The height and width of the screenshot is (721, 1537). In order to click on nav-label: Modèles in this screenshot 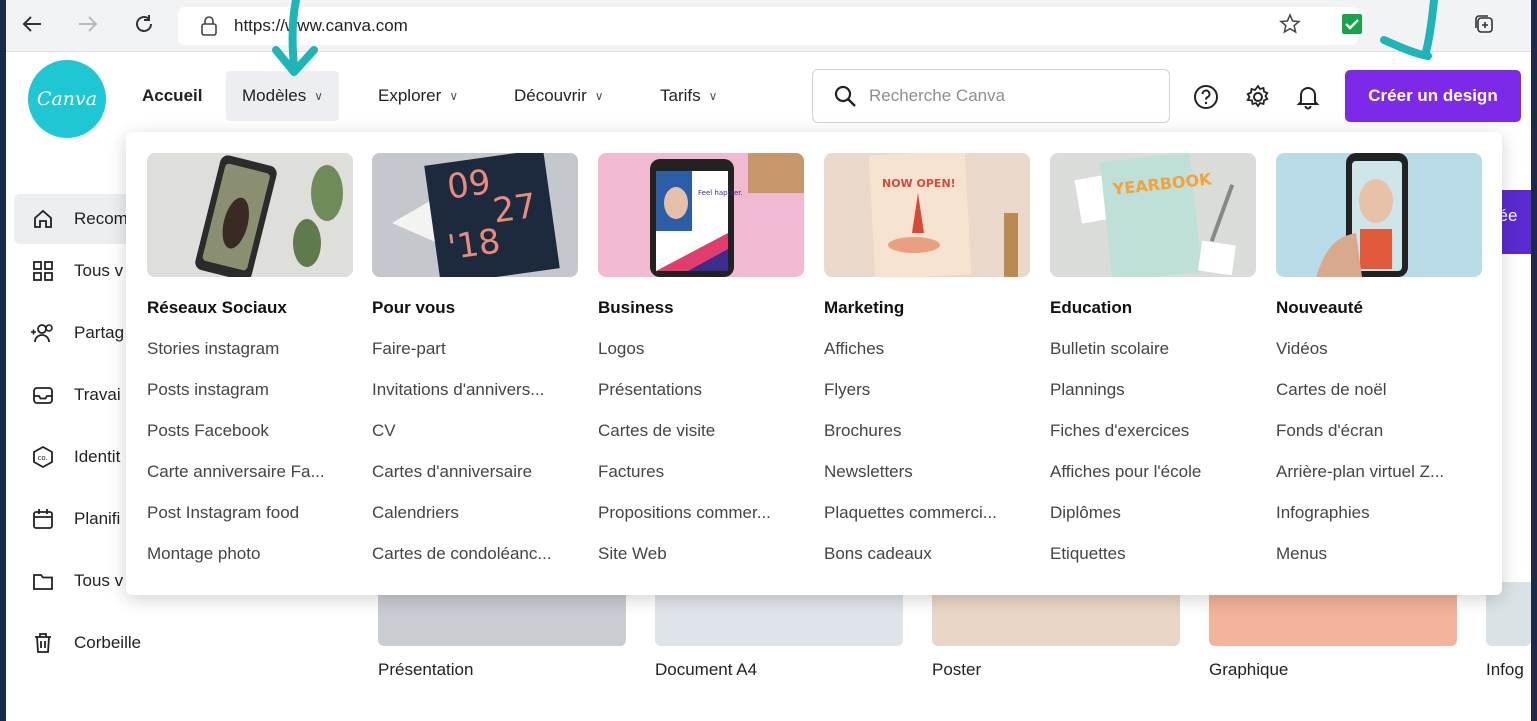, I will do `click(274, 95)`.